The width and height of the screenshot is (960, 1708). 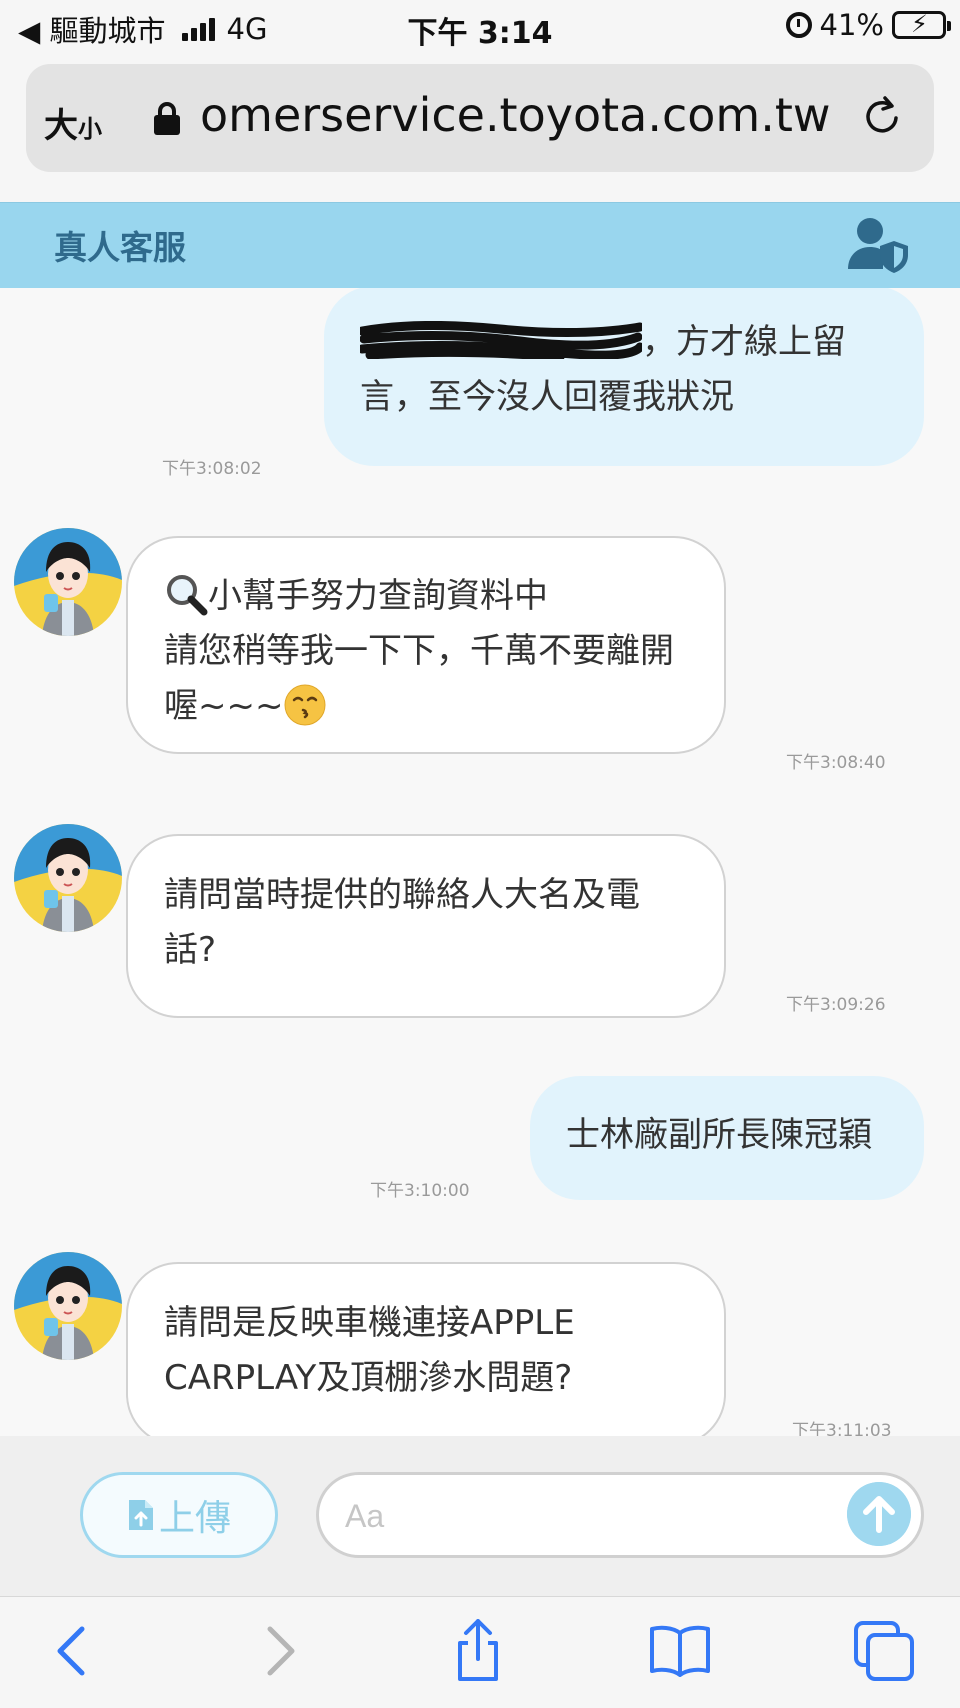 What do you see at coordinates (305, 704) in the screenshot?
I see `kissing-face-emoji-icon` at bounding box center [305, 704].